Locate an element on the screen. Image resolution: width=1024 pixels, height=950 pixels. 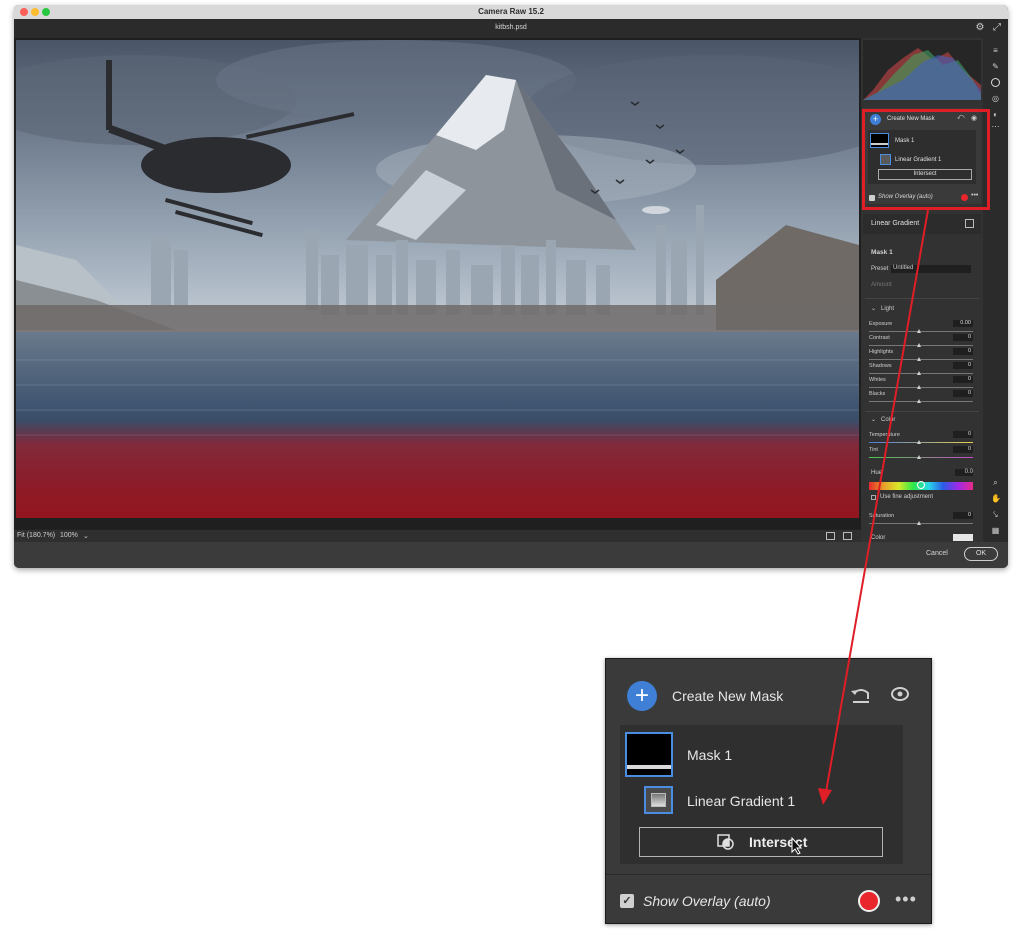
saturation-slider: Saturation 0 is located at coordinates (921, 519).